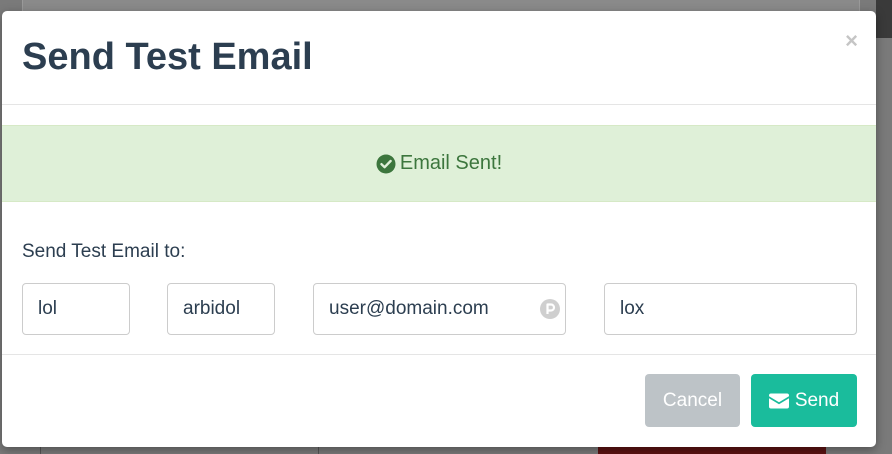 The height and width of the screenshot is (454, 892). Describe the element at coordinates (386, 163) in the screenshot. I see `check-circle-icon` at that location.